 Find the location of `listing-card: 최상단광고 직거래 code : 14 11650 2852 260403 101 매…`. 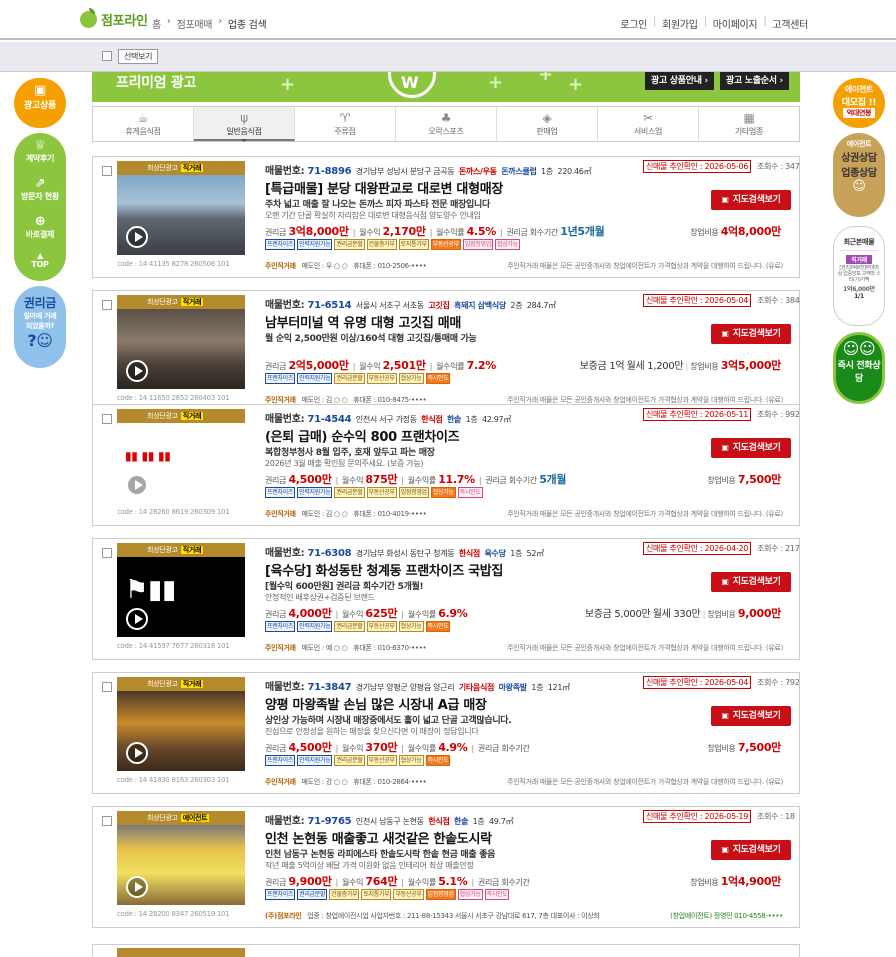

listing-card: 최상단광고 직거래 code : 14 11650 2852 260403 101 매… is located at coordinates (446, 351).